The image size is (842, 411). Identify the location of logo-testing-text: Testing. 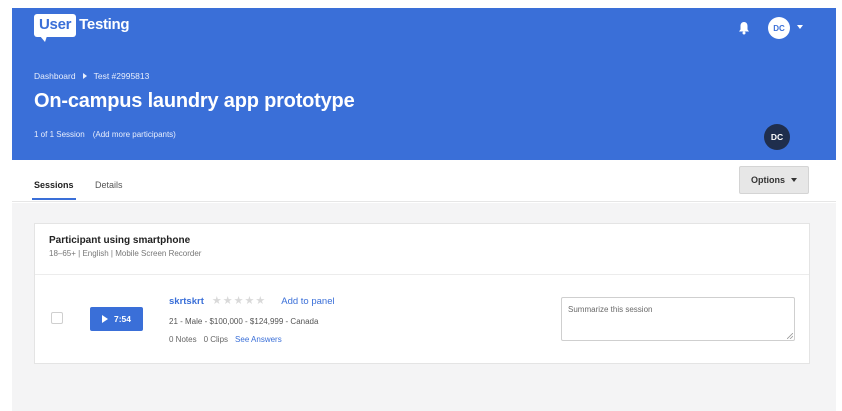
(104, 24).